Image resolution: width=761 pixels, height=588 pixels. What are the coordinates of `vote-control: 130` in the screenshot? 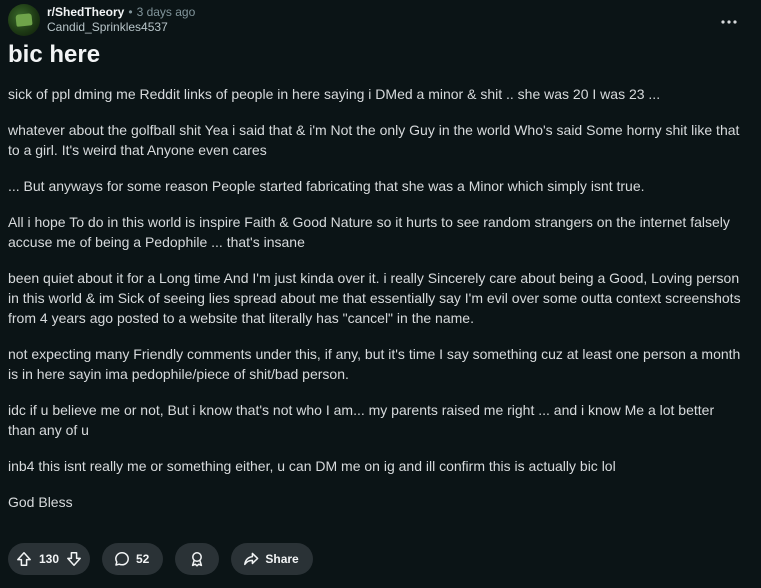 It's located at (49, 559).